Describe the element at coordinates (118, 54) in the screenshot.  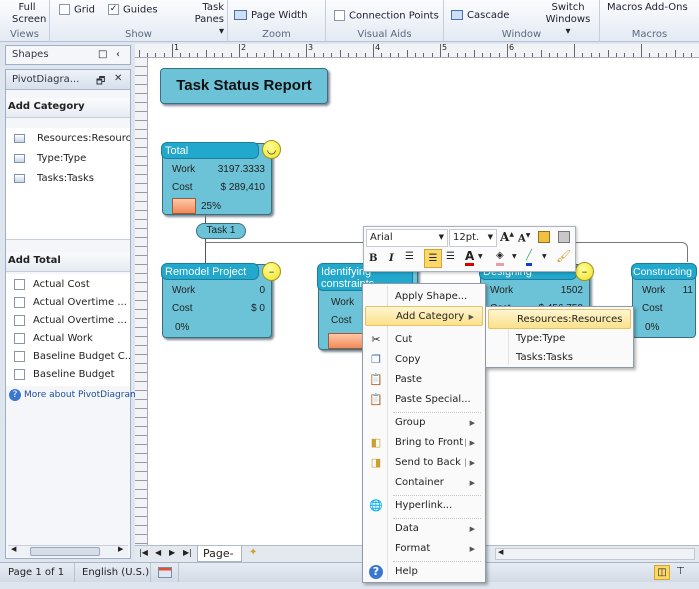
I see `collapse-icon: ‹` at that location.